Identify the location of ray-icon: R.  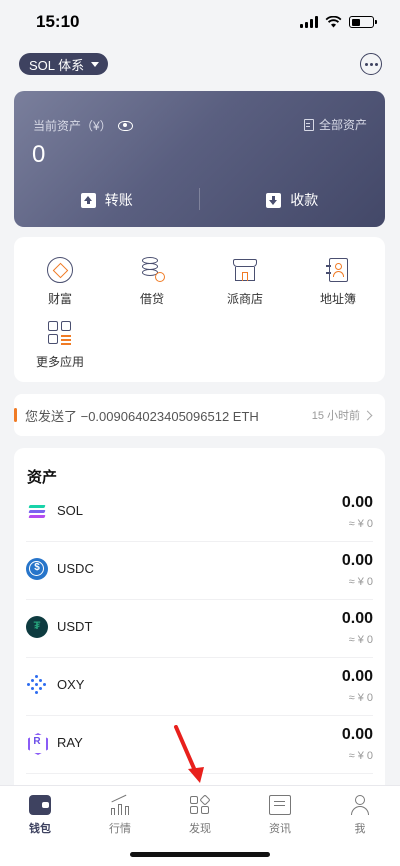
(37, 743).